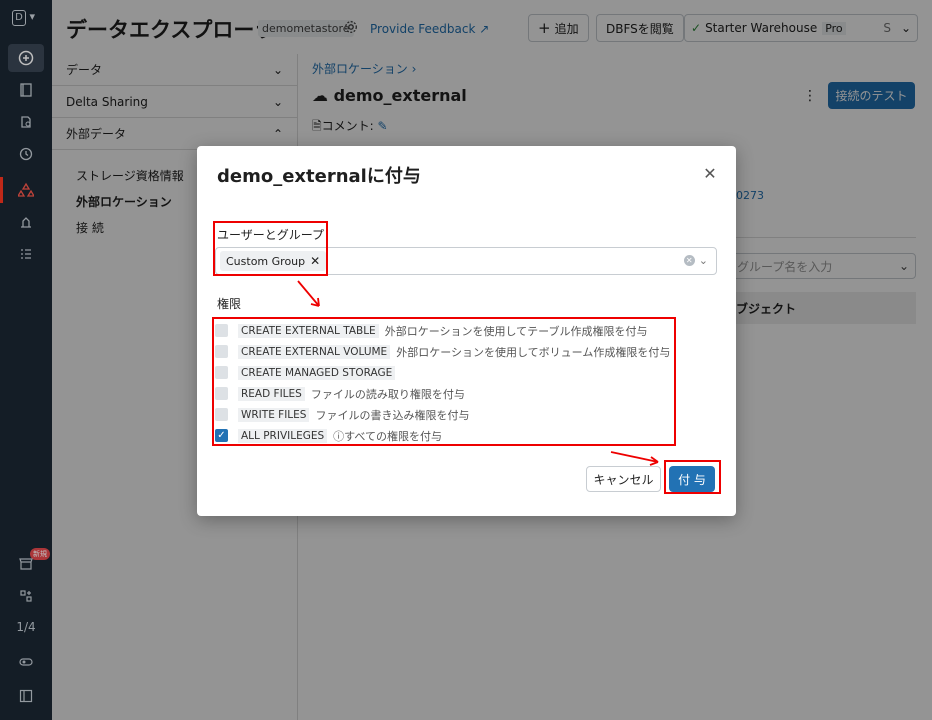  I want to click on cancel-button: キャンセル, so click(623, 479).